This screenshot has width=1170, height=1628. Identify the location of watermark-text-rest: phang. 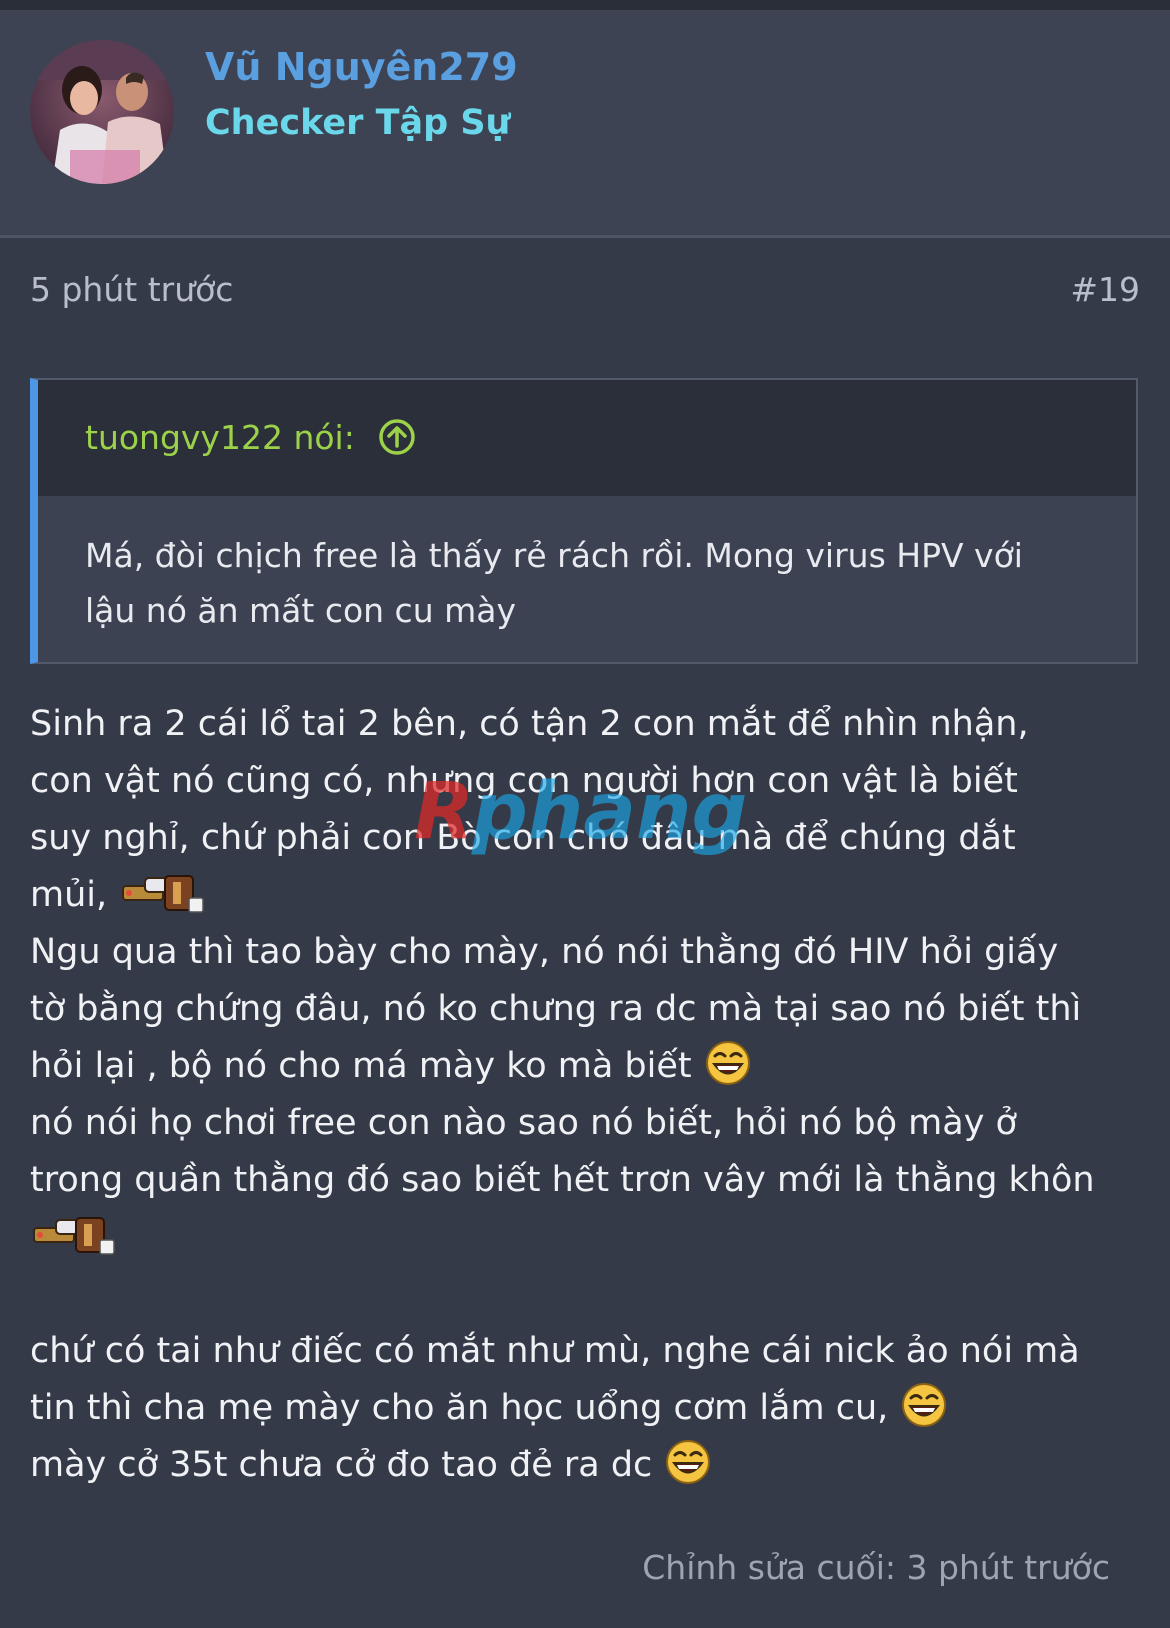
(609, 813).